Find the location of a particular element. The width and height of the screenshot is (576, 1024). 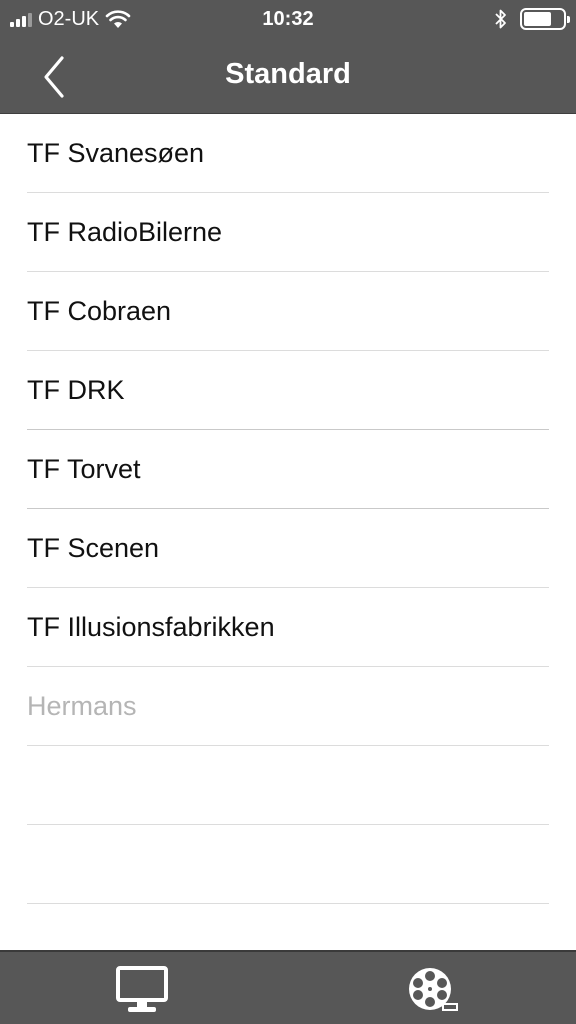

battery-level-fill is located at coordinates (537, 19).